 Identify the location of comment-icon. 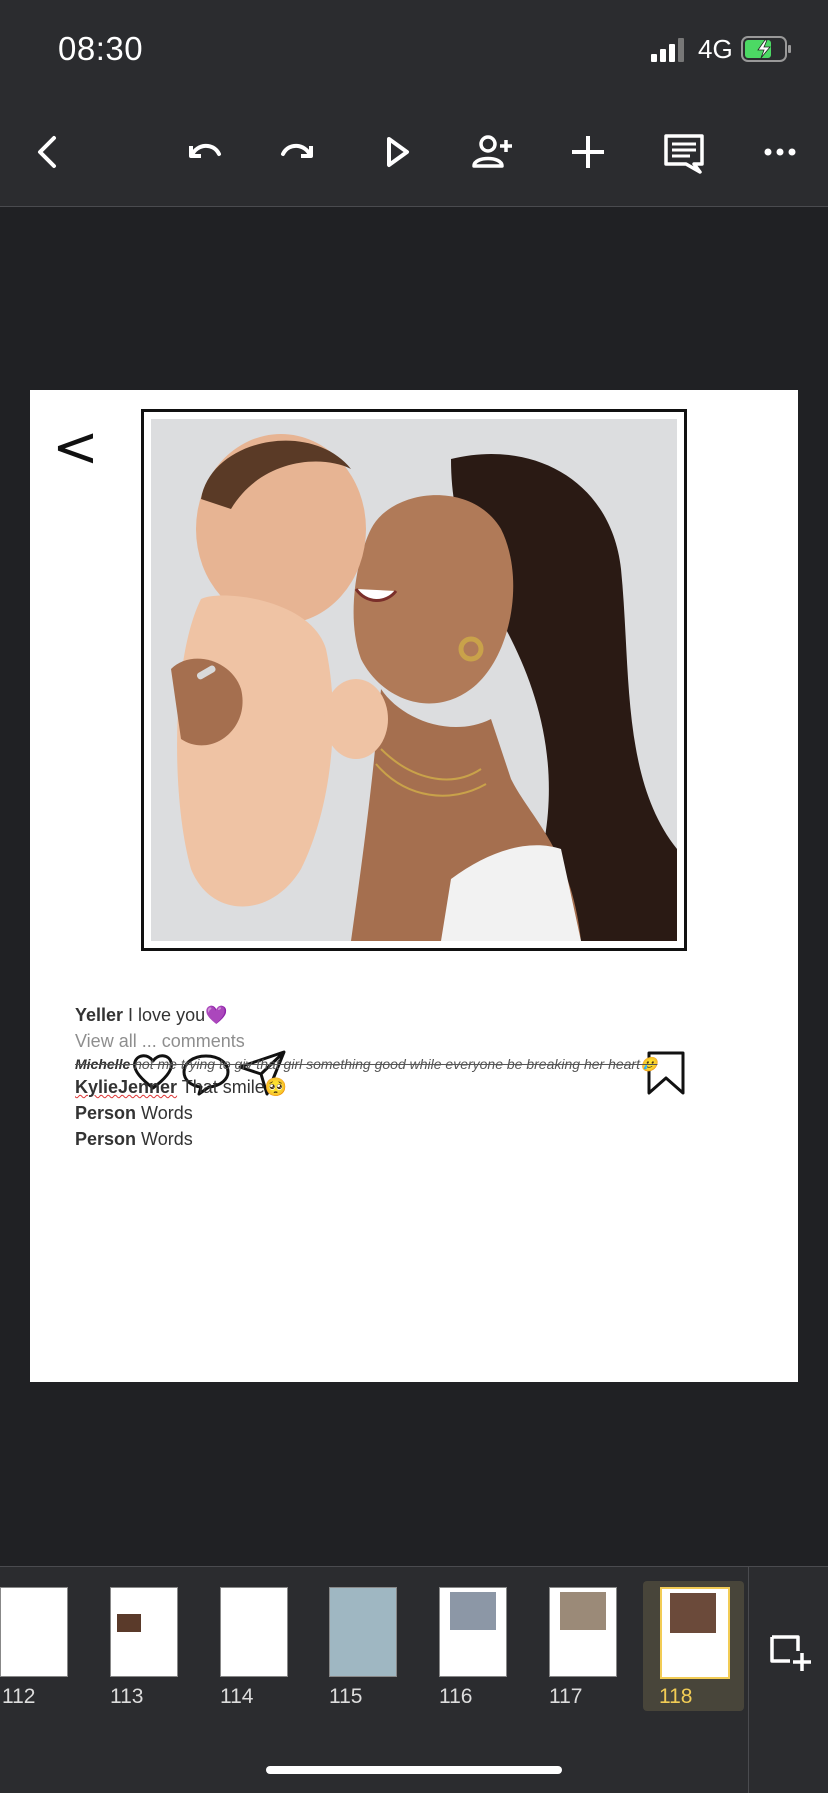
(684, 154).